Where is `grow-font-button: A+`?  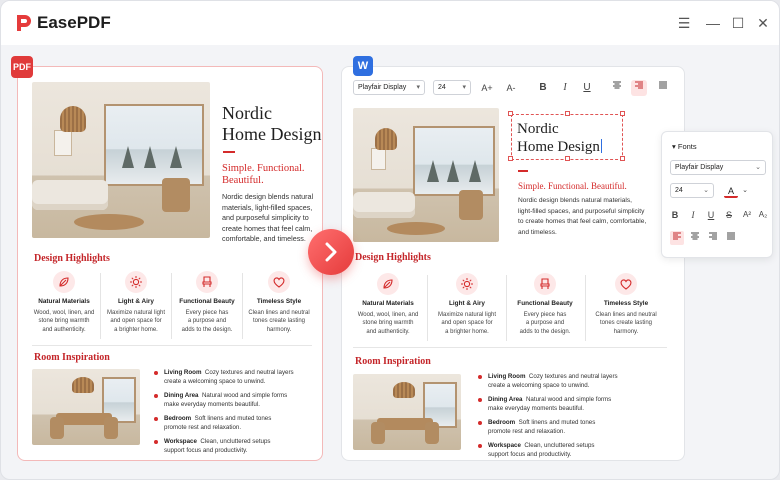
grow-font-button: A+ is located at coordinates (487, 88).